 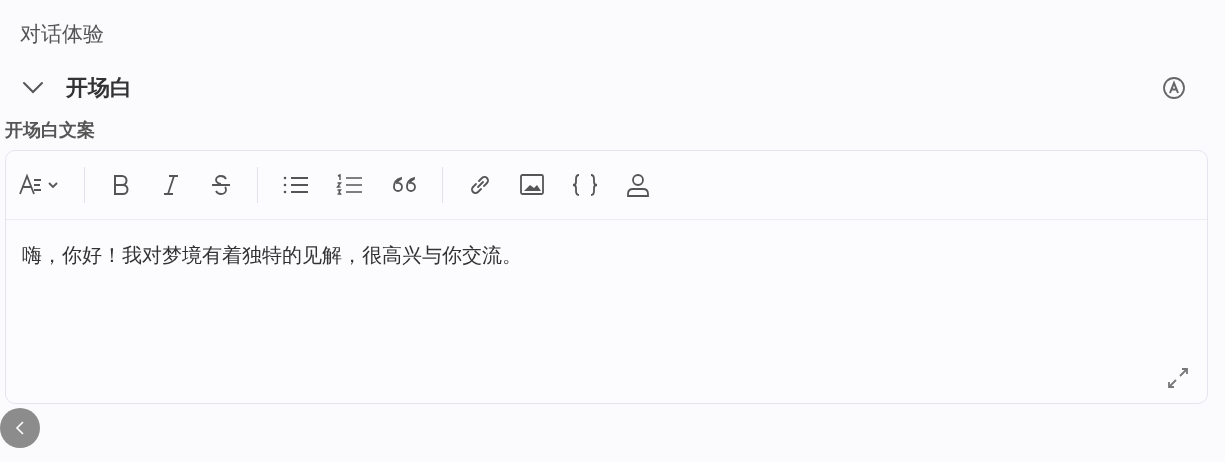 What do you see at coordinates (62, 34) in the screenshot?
I see `section-heading: 对话体验` at bounding box center [62, 34].